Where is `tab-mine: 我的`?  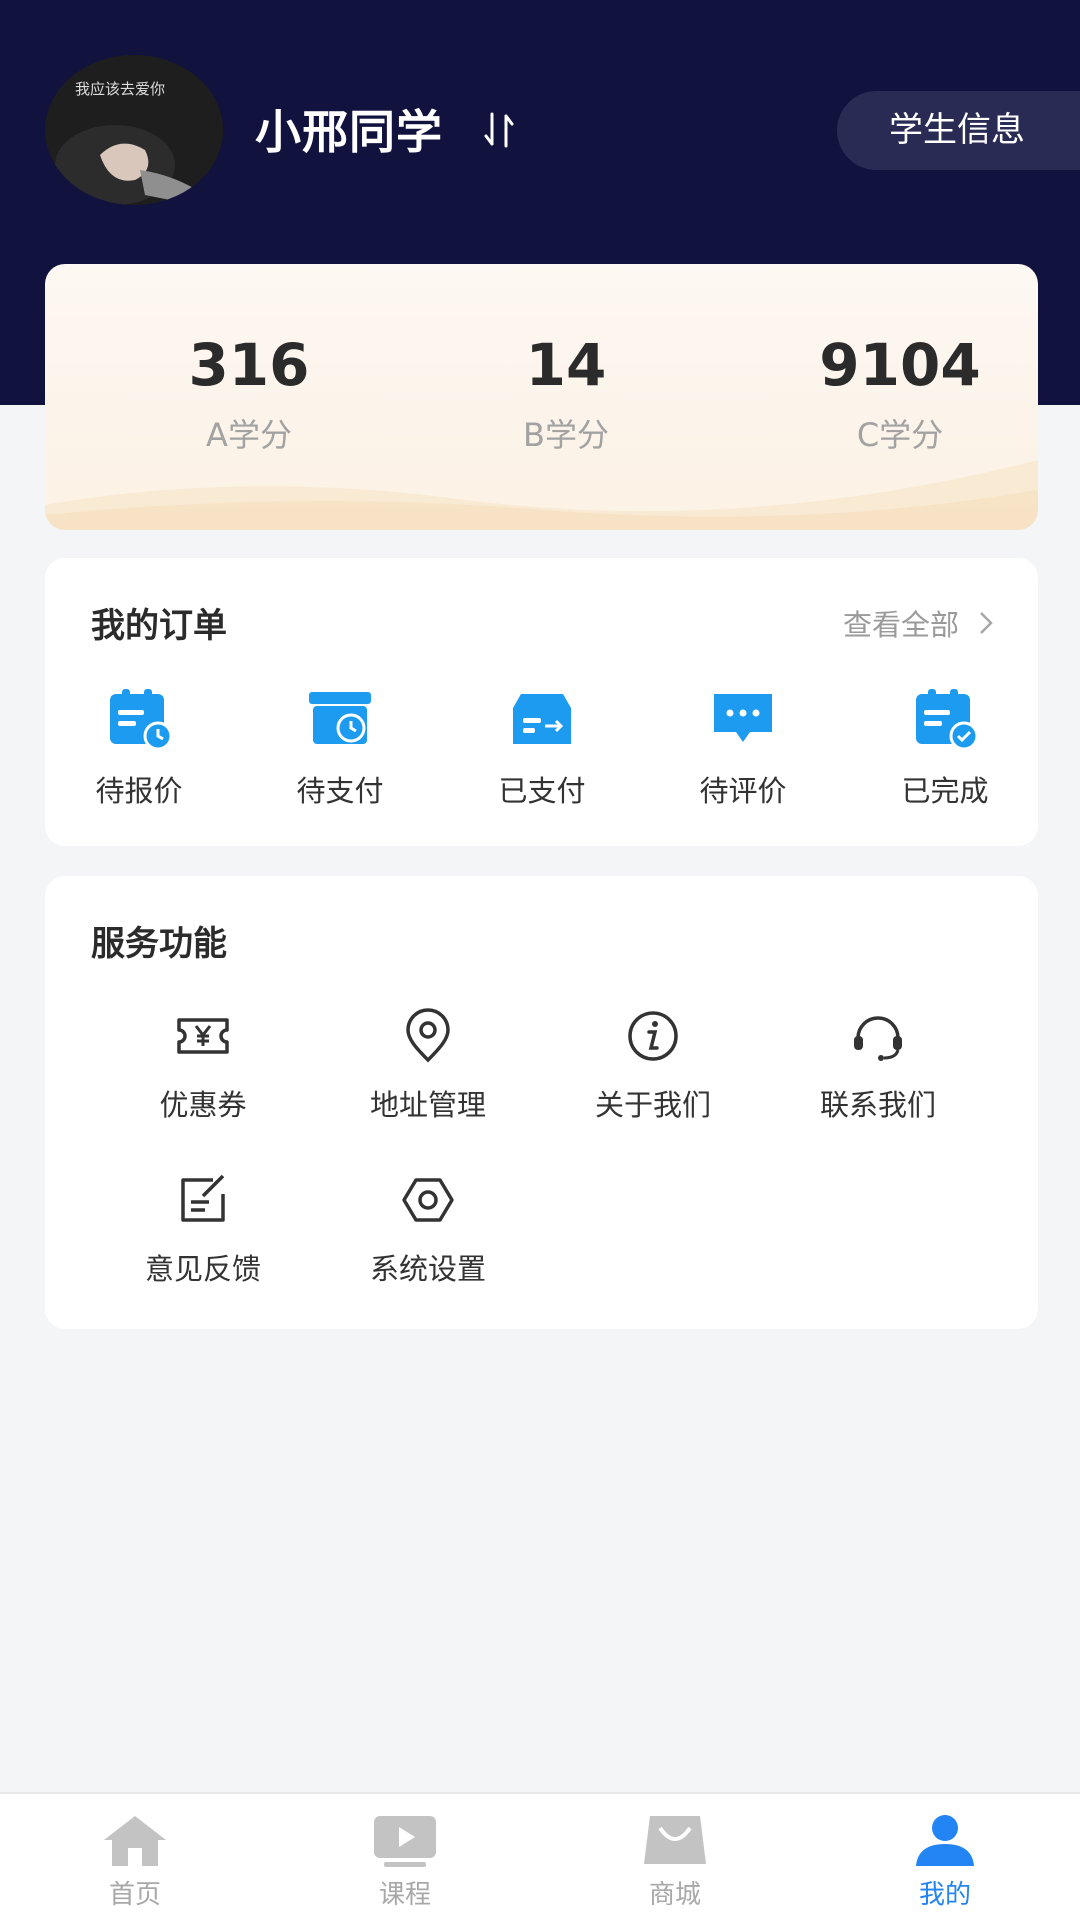
tab-mine: 我的 is located at coordinates (945, 1861).